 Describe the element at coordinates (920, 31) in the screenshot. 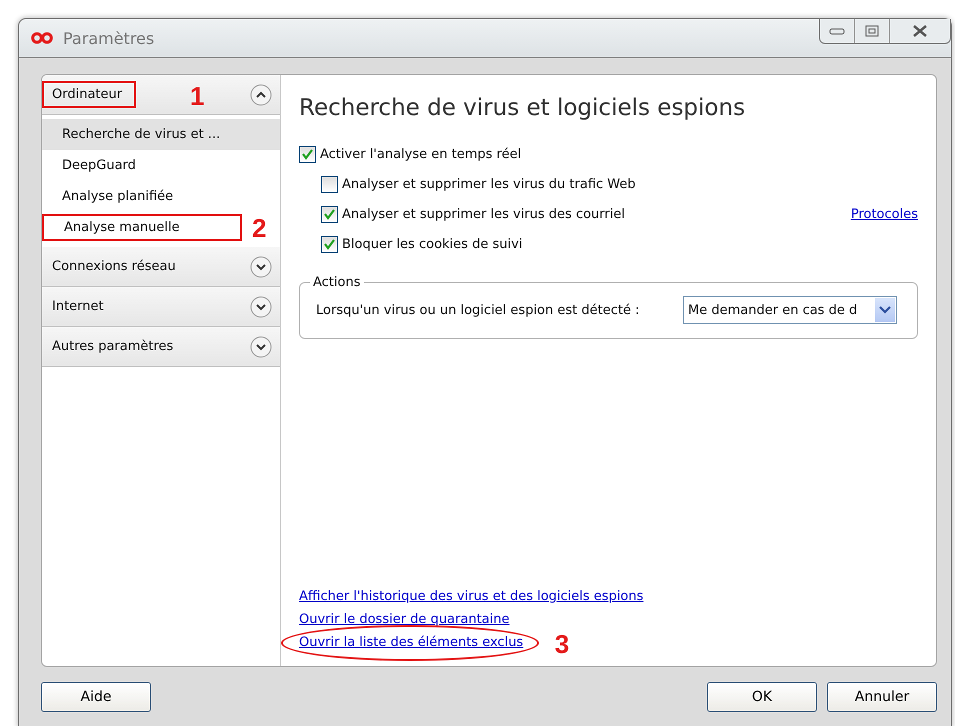

I see `close-icon` at that location.